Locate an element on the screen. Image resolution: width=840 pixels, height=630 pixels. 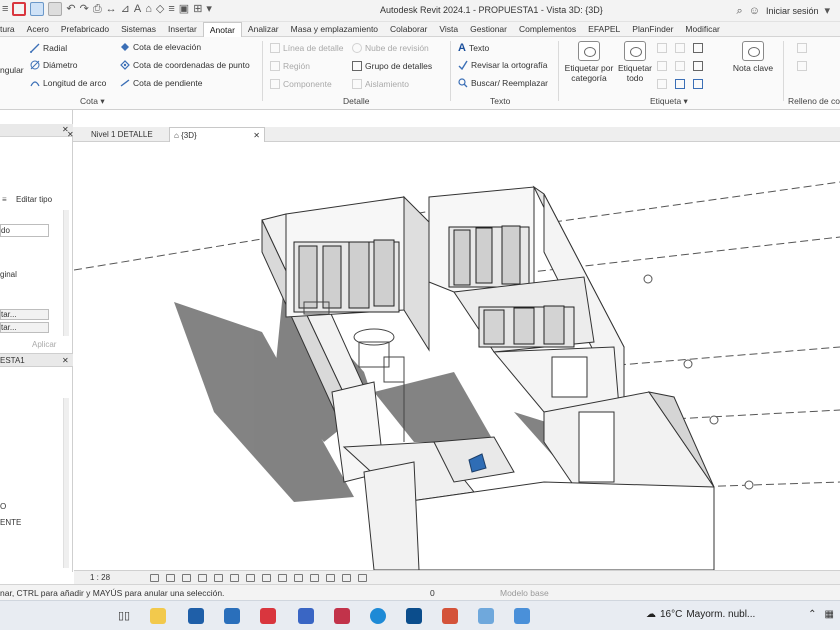
chevron-up-icon: ⌃ is located at coordinates (812, 614).